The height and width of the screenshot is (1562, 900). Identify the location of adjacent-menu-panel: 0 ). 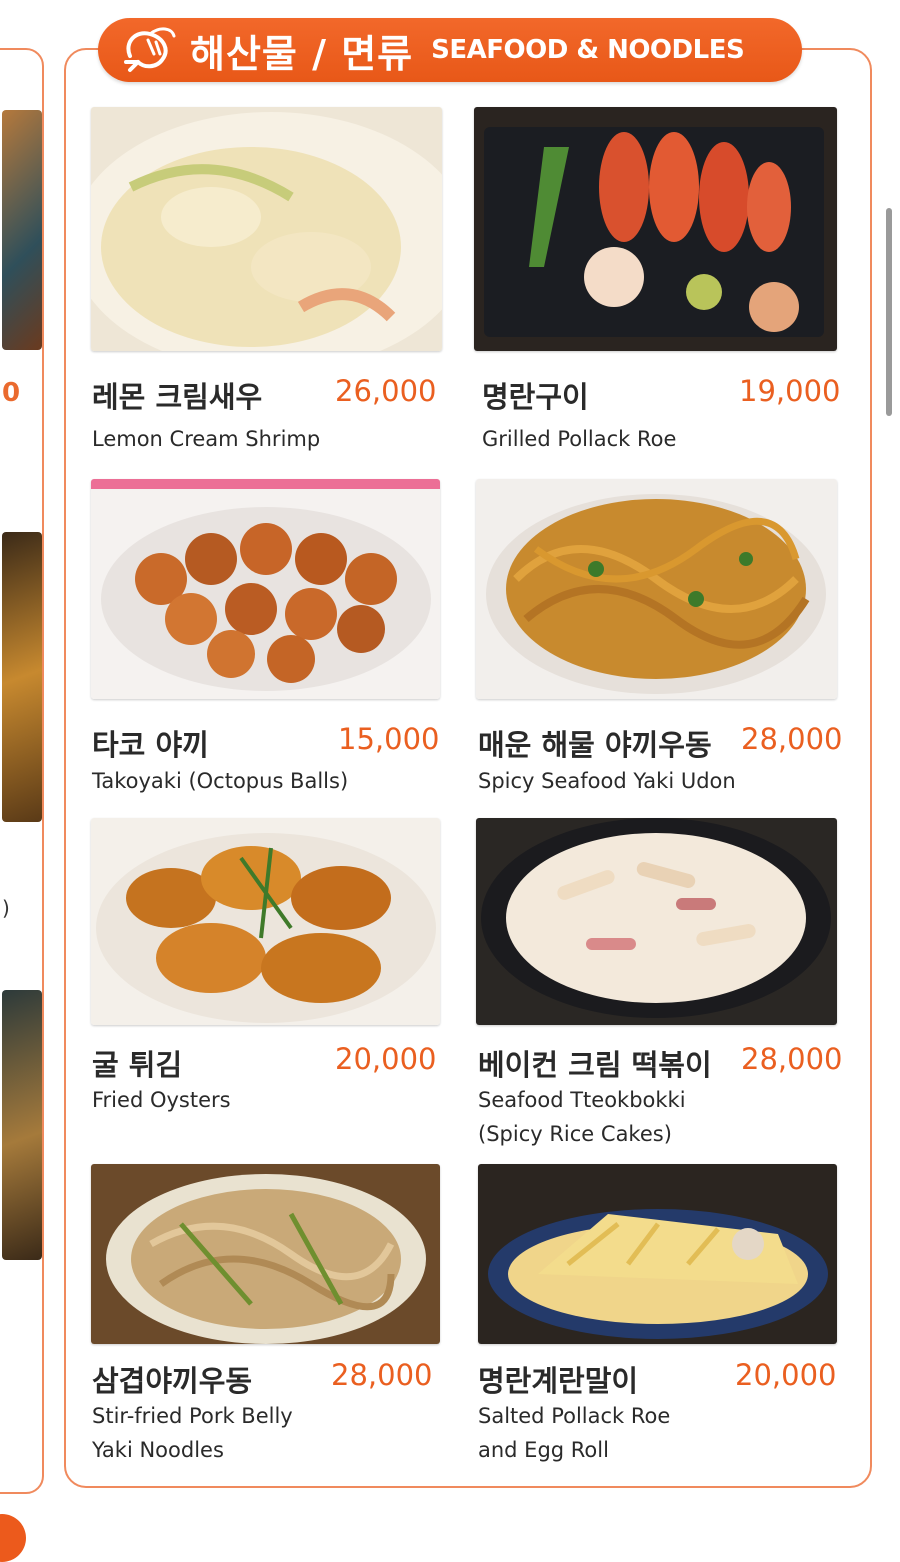
(22, 771).